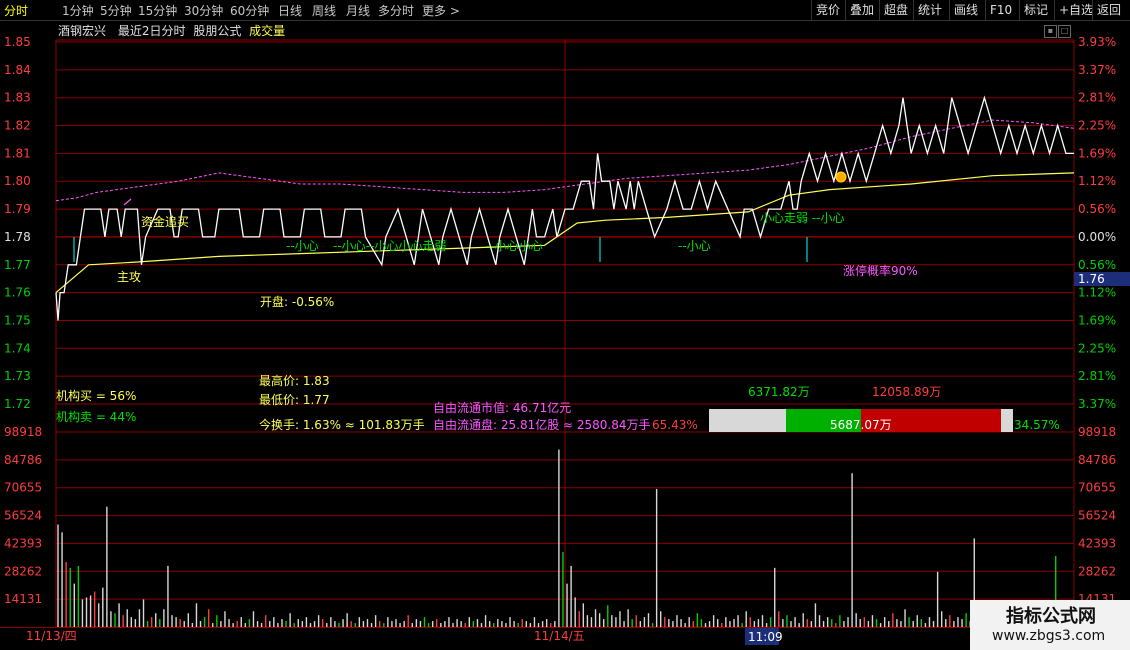 This screenshot has width=1130, height=650. Describe the element at coordinates (23, 488) in the screenshot. I see `volume-tick-label: 70655` at that location.